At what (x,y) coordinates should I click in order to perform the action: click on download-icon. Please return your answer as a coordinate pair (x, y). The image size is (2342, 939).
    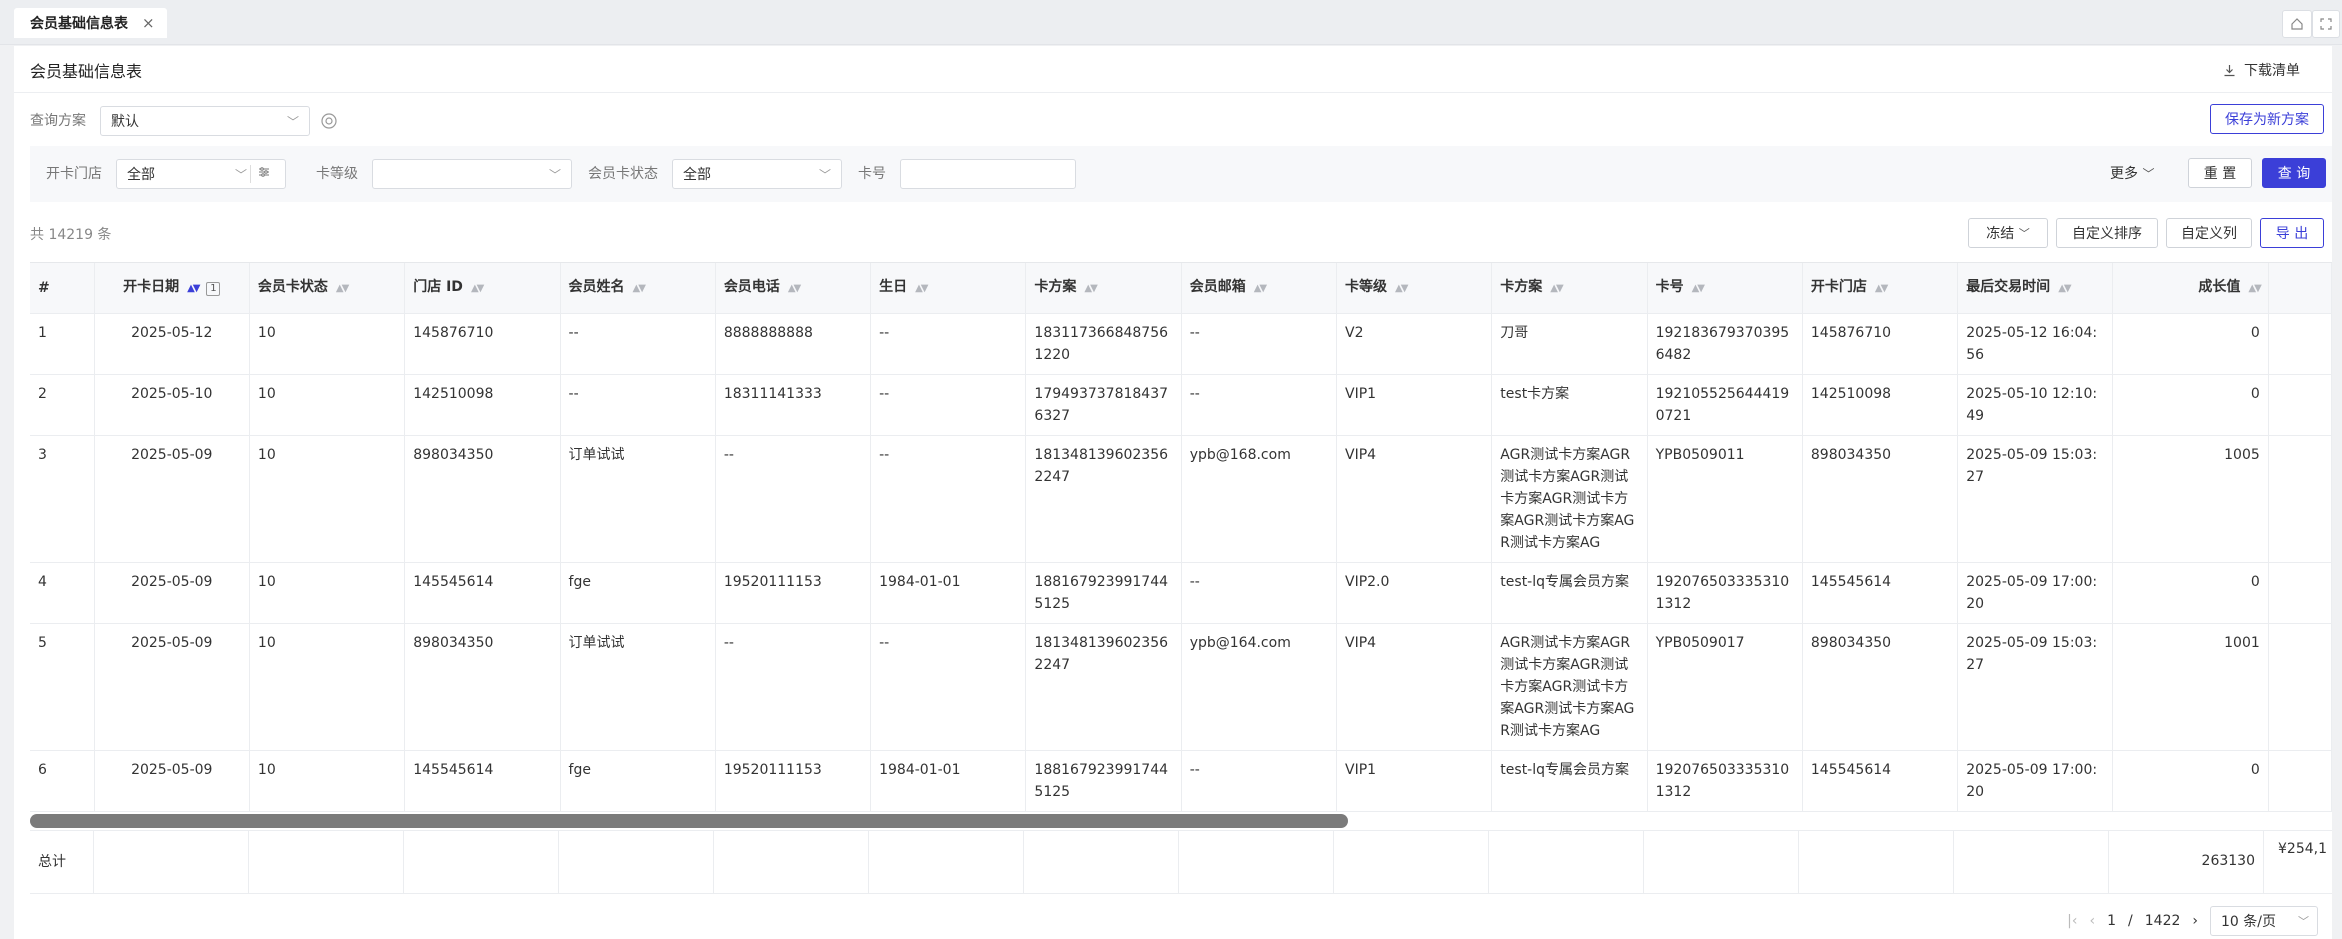
    Looking at the image, I should click on (2229, 70).